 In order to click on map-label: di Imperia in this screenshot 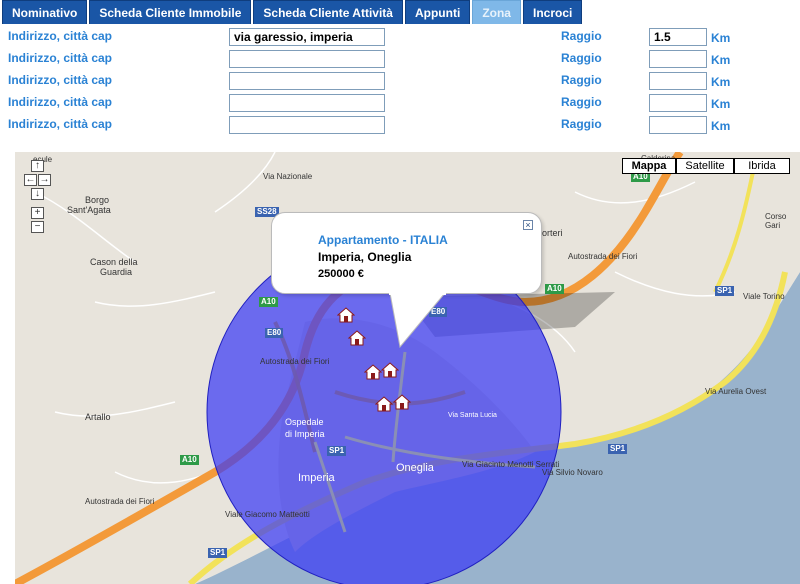, I will do `click(305, 434)`.